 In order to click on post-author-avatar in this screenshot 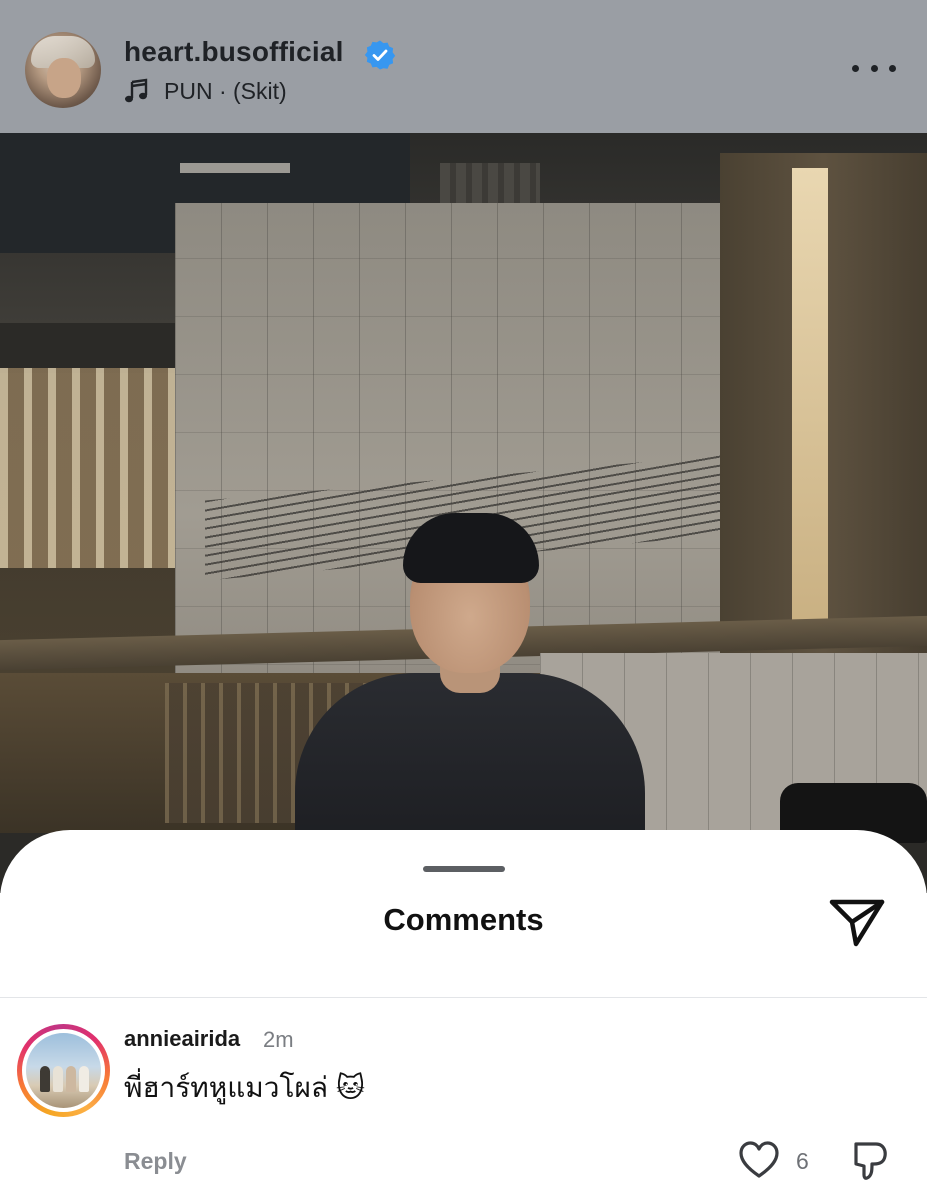, I will do `click(63, 70)`.